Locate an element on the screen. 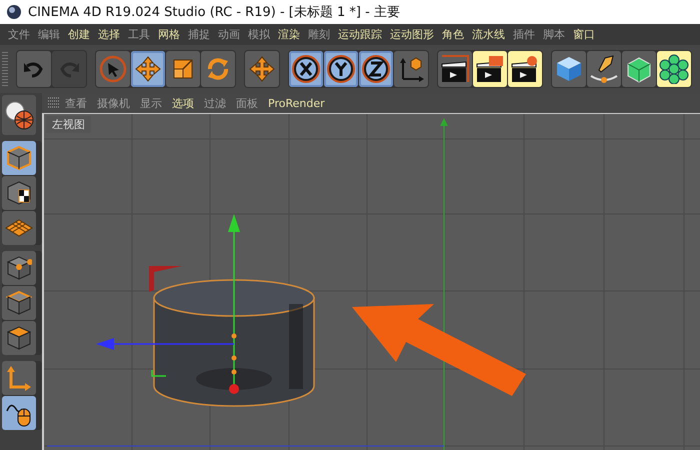 The image size is (700, 450). checker-cube-icon is located at coordinates (19, 193).